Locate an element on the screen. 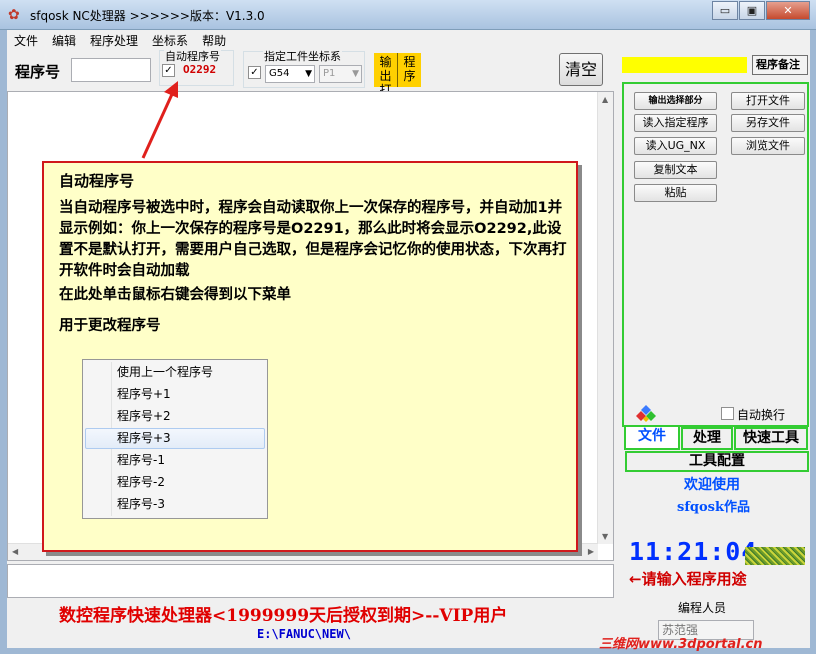 The height and width of the screenshot is (654, 816). minimize-button: ▭ is located at coordinates (725, 10).